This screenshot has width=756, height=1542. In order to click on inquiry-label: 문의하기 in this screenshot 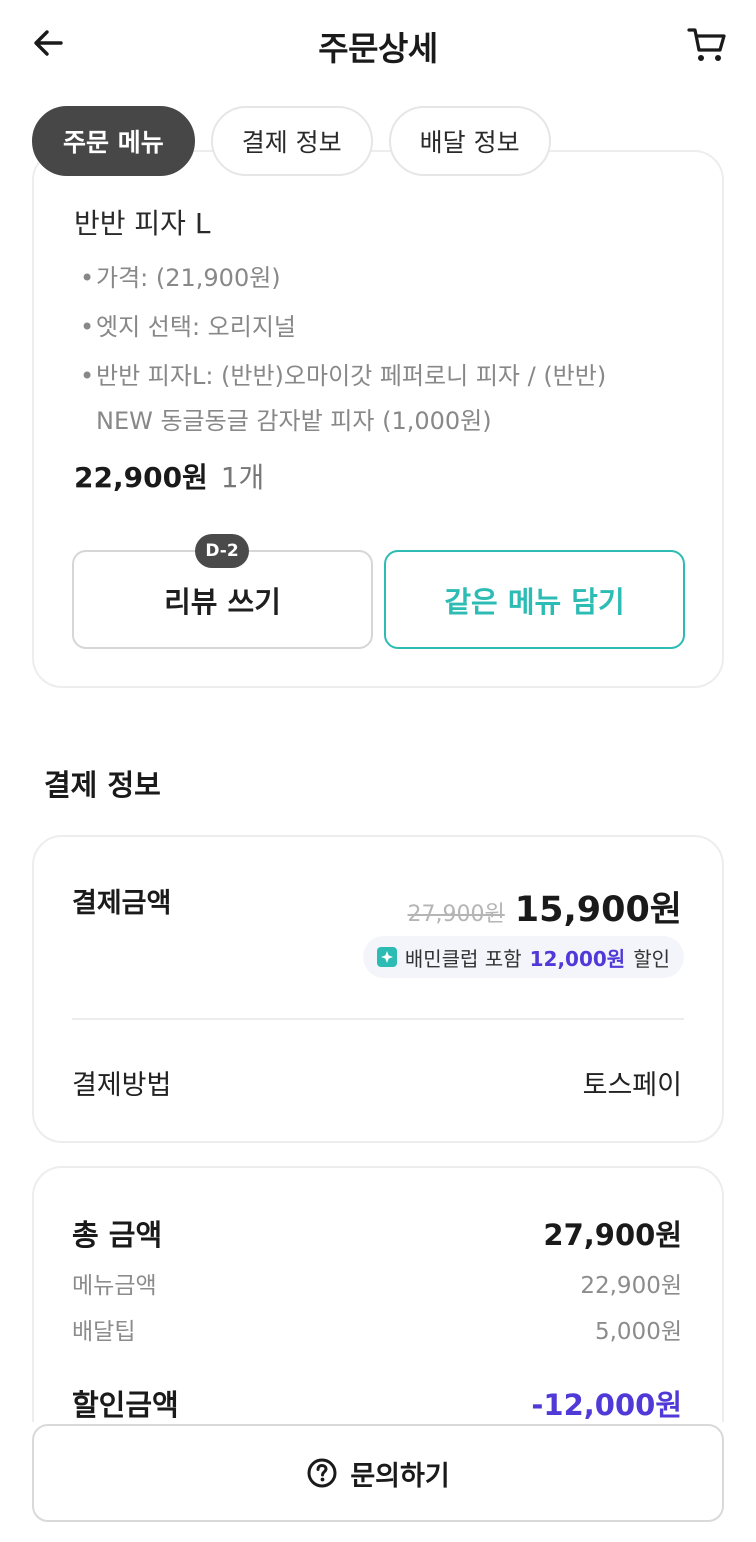, I will do `click(400, 1476)`.